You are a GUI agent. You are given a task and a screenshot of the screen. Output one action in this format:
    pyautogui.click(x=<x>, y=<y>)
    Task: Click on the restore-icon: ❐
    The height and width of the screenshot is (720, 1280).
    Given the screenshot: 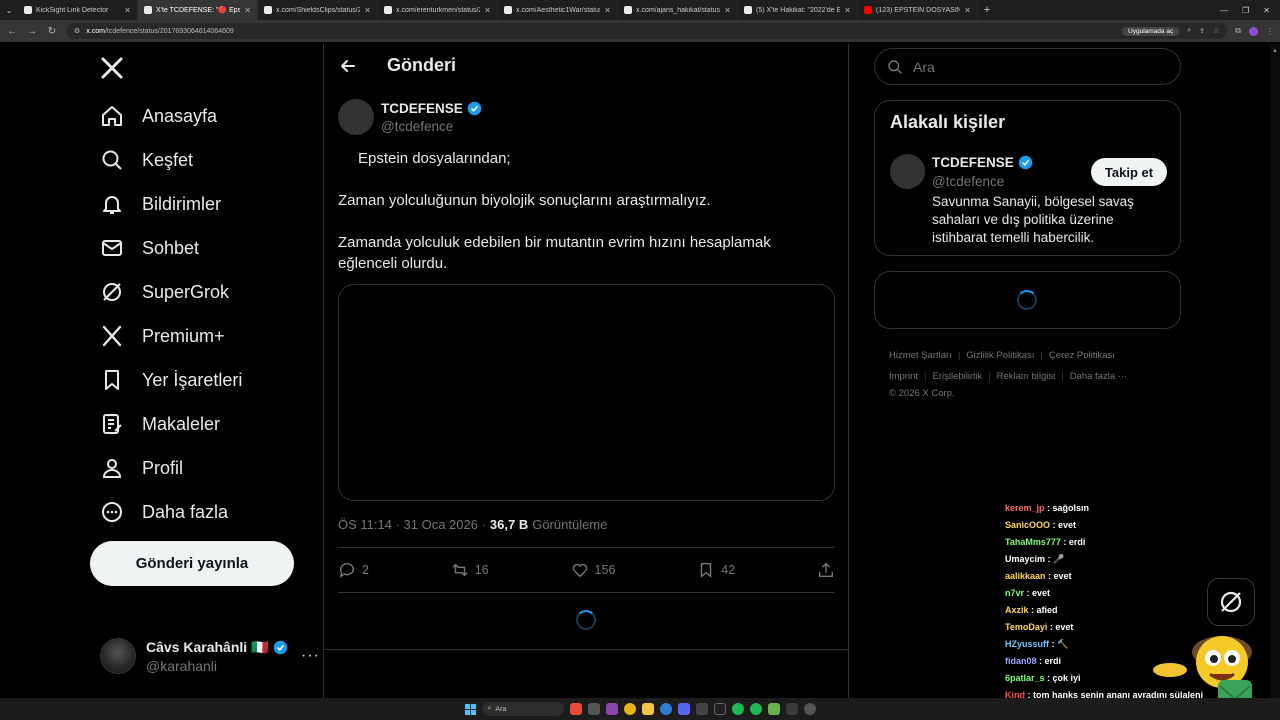 What is the action you would take?
    pyautogui.click(x=1245, y=10)
    